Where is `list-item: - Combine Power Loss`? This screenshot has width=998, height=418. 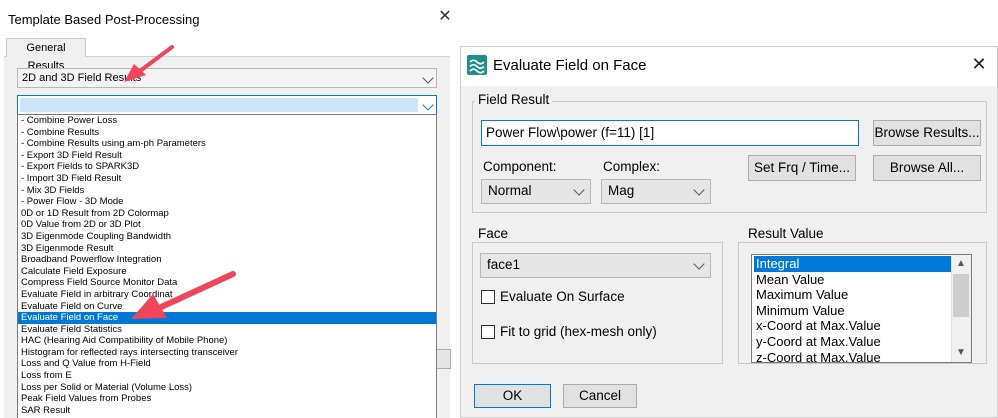 list-item: - Combine Power Loss is located at coordinates (227, 121).